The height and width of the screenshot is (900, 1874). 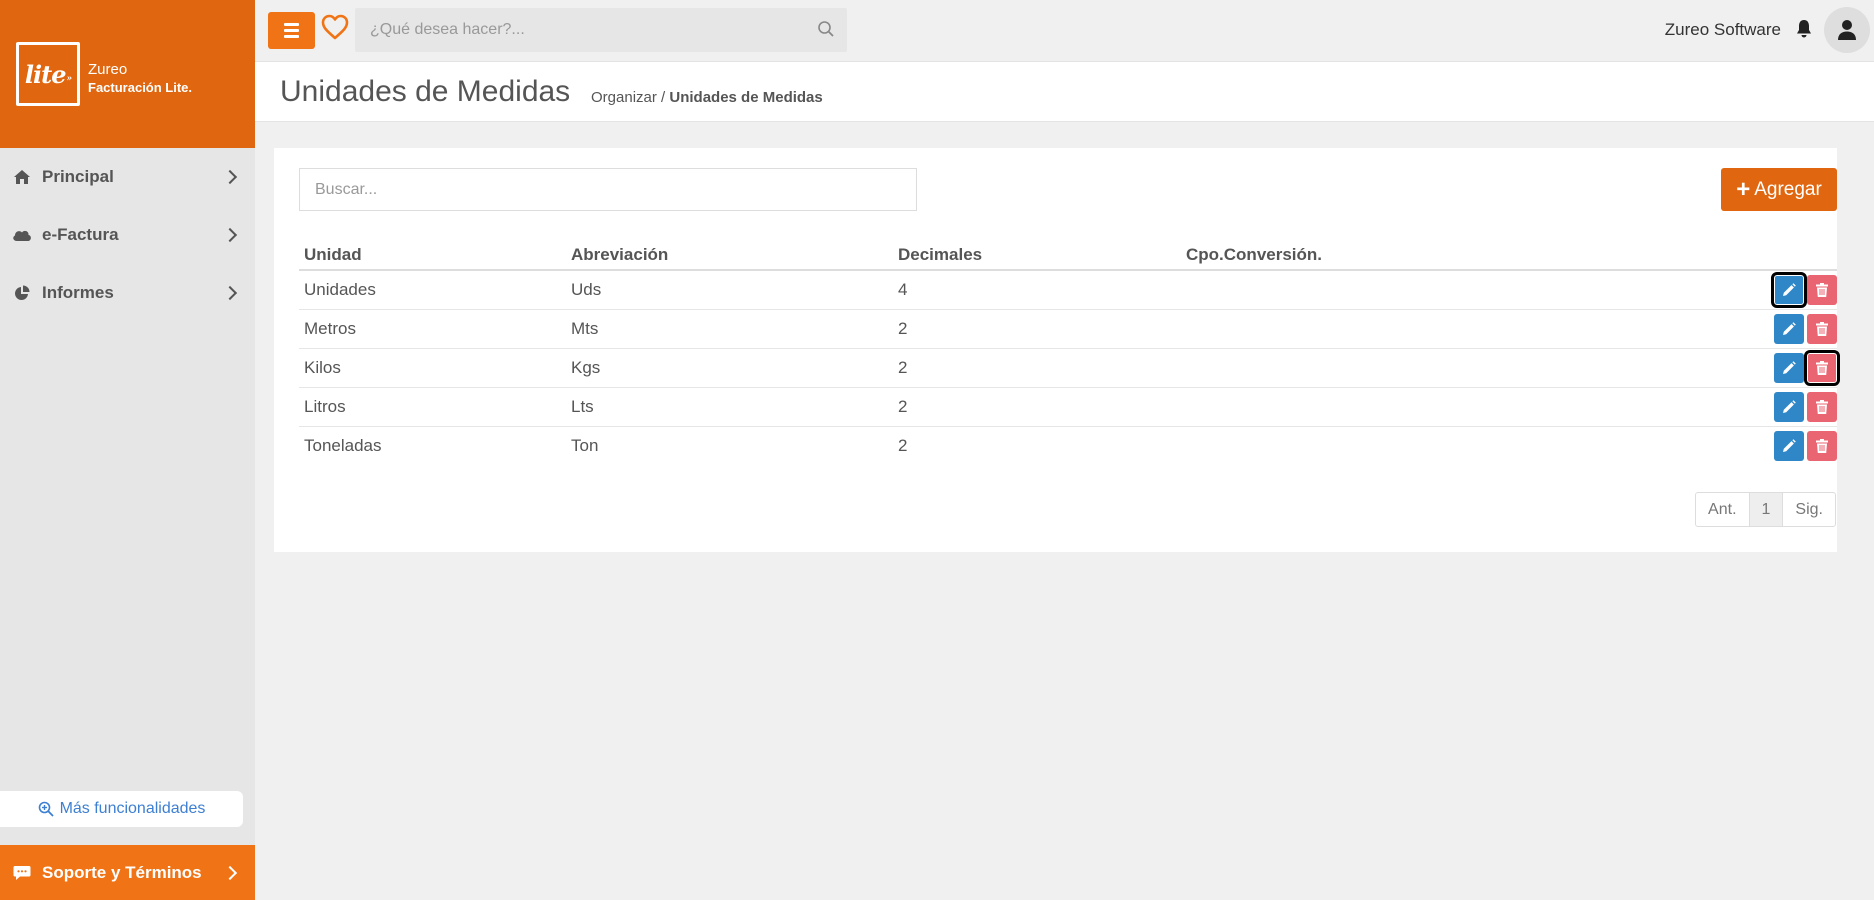 What do you see at coordinates (432, 368) in the screenshot?
I see `cell-unidad: Kilos` at bounding box center [432, 368].